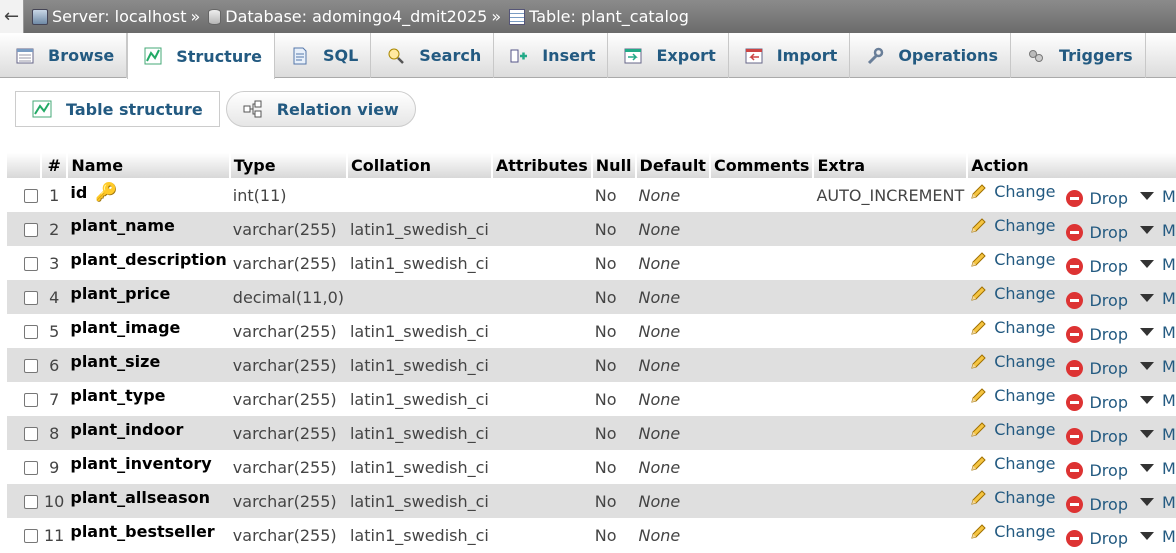 Image resolution: width=1176 pixels, height=553 pixels. I want to click on tab-import: Import, so click(790, 55).